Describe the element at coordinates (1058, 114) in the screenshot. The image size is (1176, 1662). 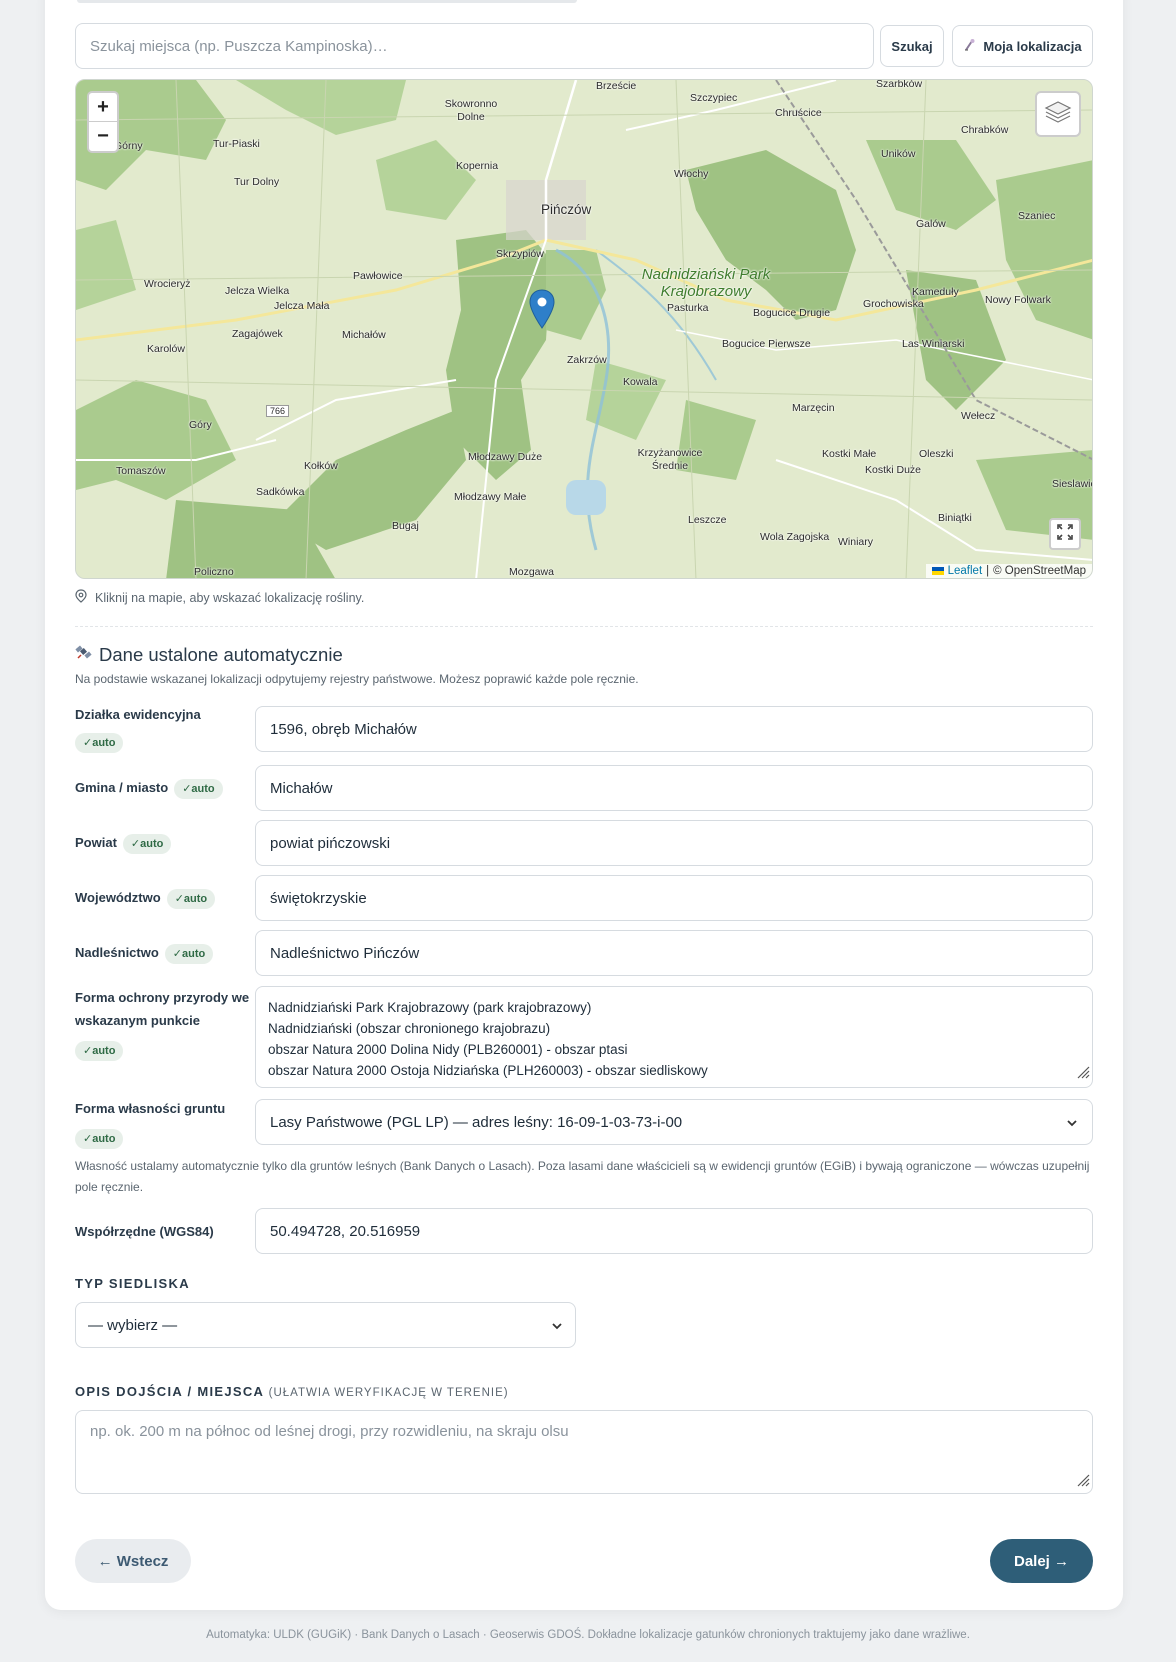
I see `layers-button` at that location.